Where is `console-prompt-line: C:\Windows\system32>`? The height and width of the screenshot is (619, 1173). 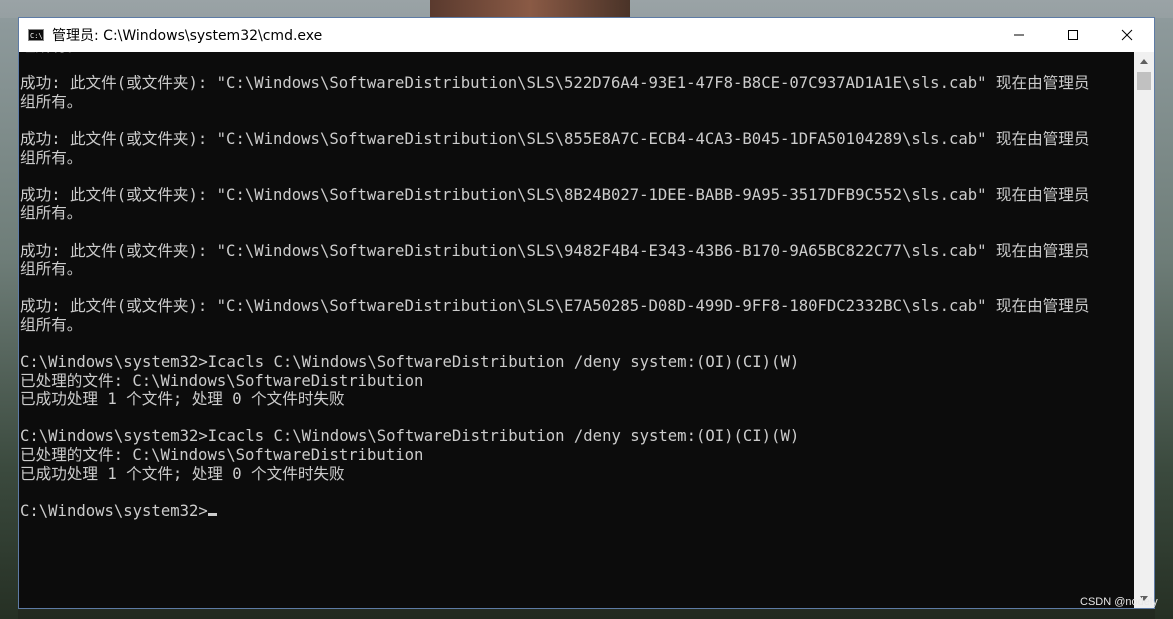
console-prompt-line: C:\Windows\system32> is located at coordinates (577, 511).